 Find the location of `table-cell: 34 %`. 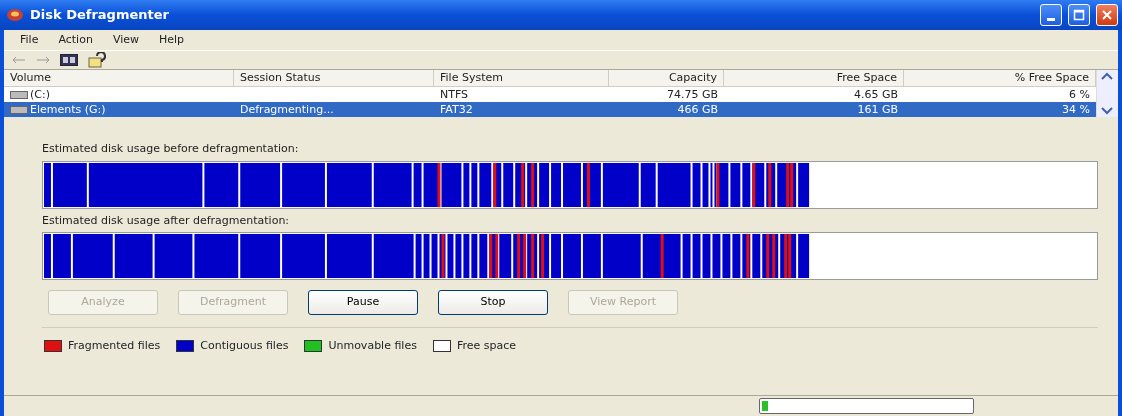

table-cell: 34 % is located at coordinates (1076, 109).